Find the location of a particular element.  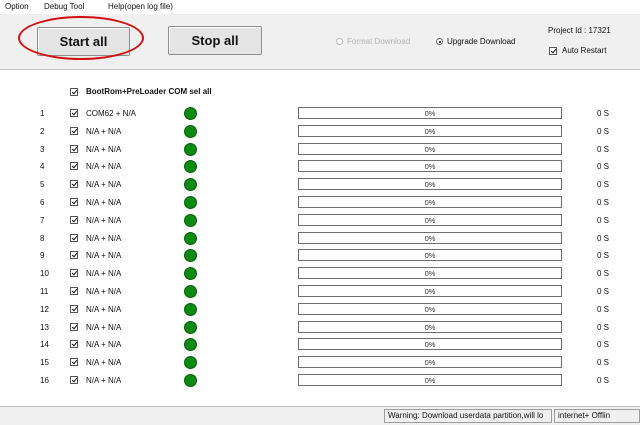

stop-all-button: Stop all is located at coordinates (215, 40).